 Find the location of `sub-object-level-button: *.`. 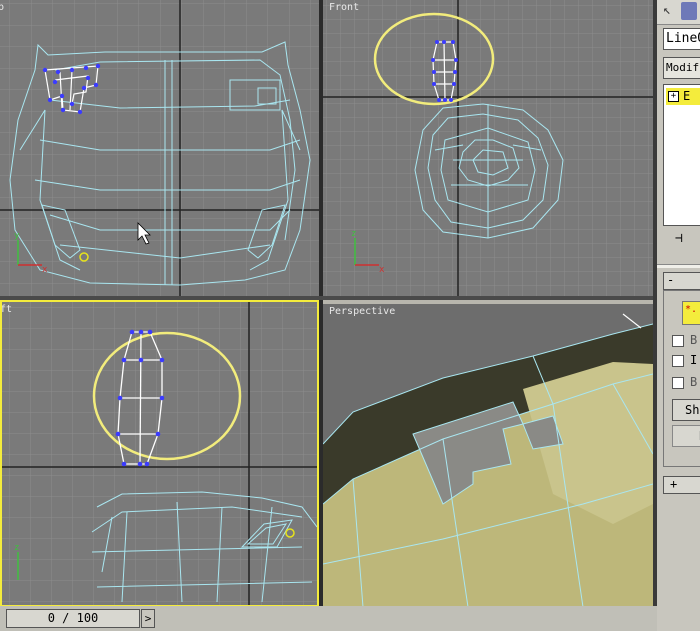

sub-object-level-button: *. is located at coordinates (691, 313).